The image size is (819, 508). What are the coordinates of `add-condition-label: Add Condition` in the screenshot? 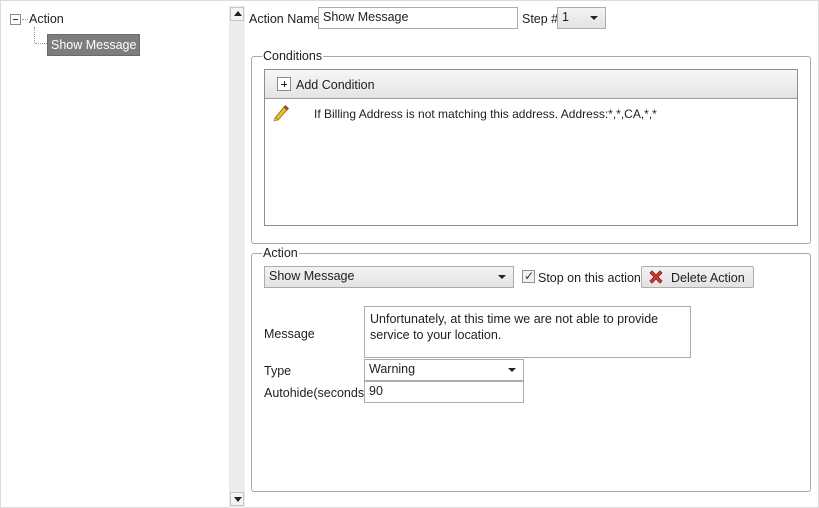 It's located at (335, 85).